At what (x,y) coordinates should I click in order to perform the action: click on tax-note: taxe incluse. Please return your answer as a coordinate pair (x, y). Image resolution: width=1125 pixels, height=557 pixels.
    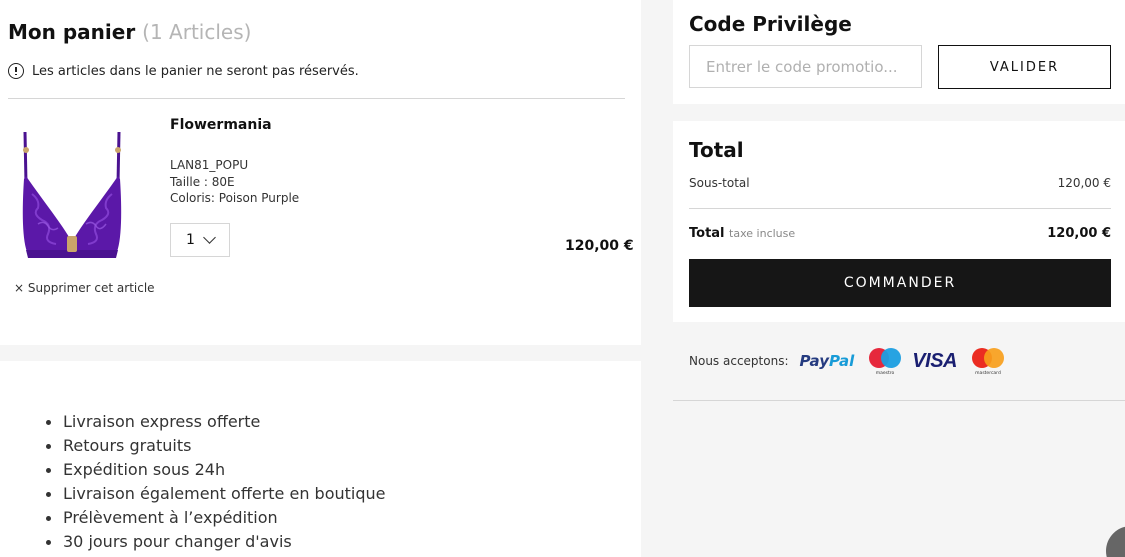
    Looking at the image, I should click on (762, 233).